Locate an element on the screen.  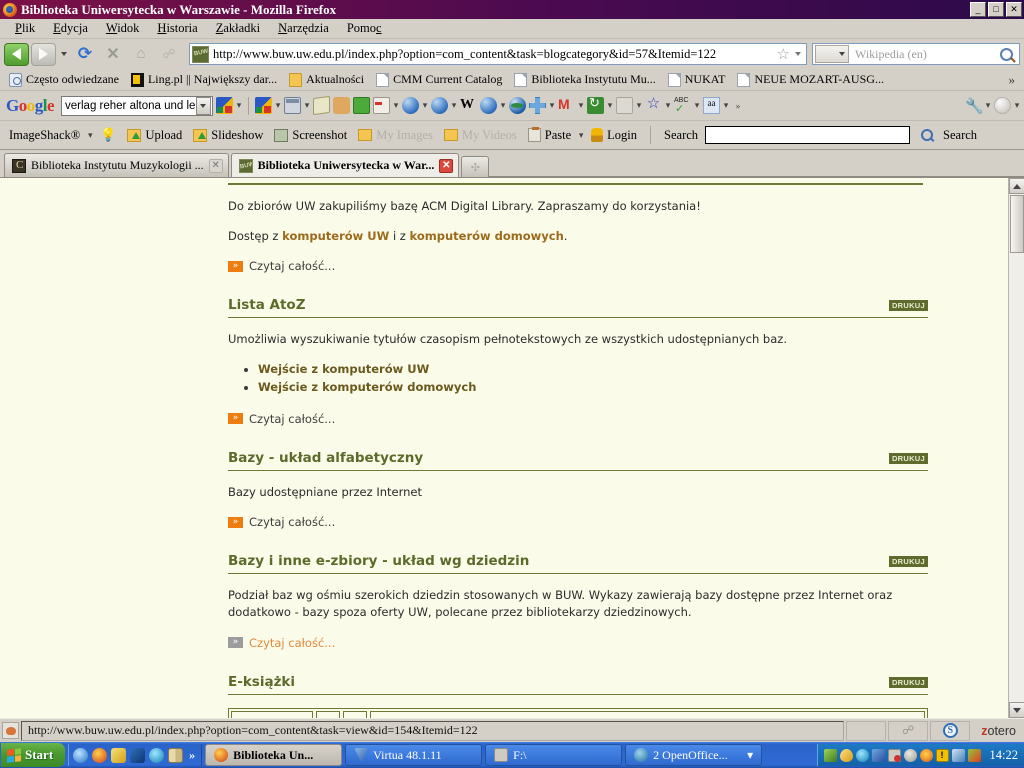
chevron-down-icon is located at coordinates (799, 54).